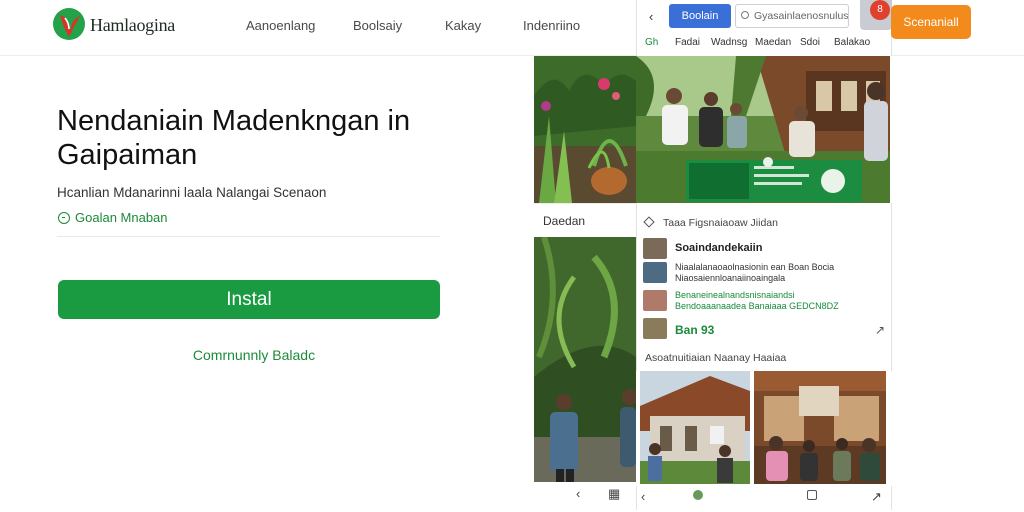  Describe the element at coordinates (585, 129) in the screenshot. I see `garden-photo-left` at that location.